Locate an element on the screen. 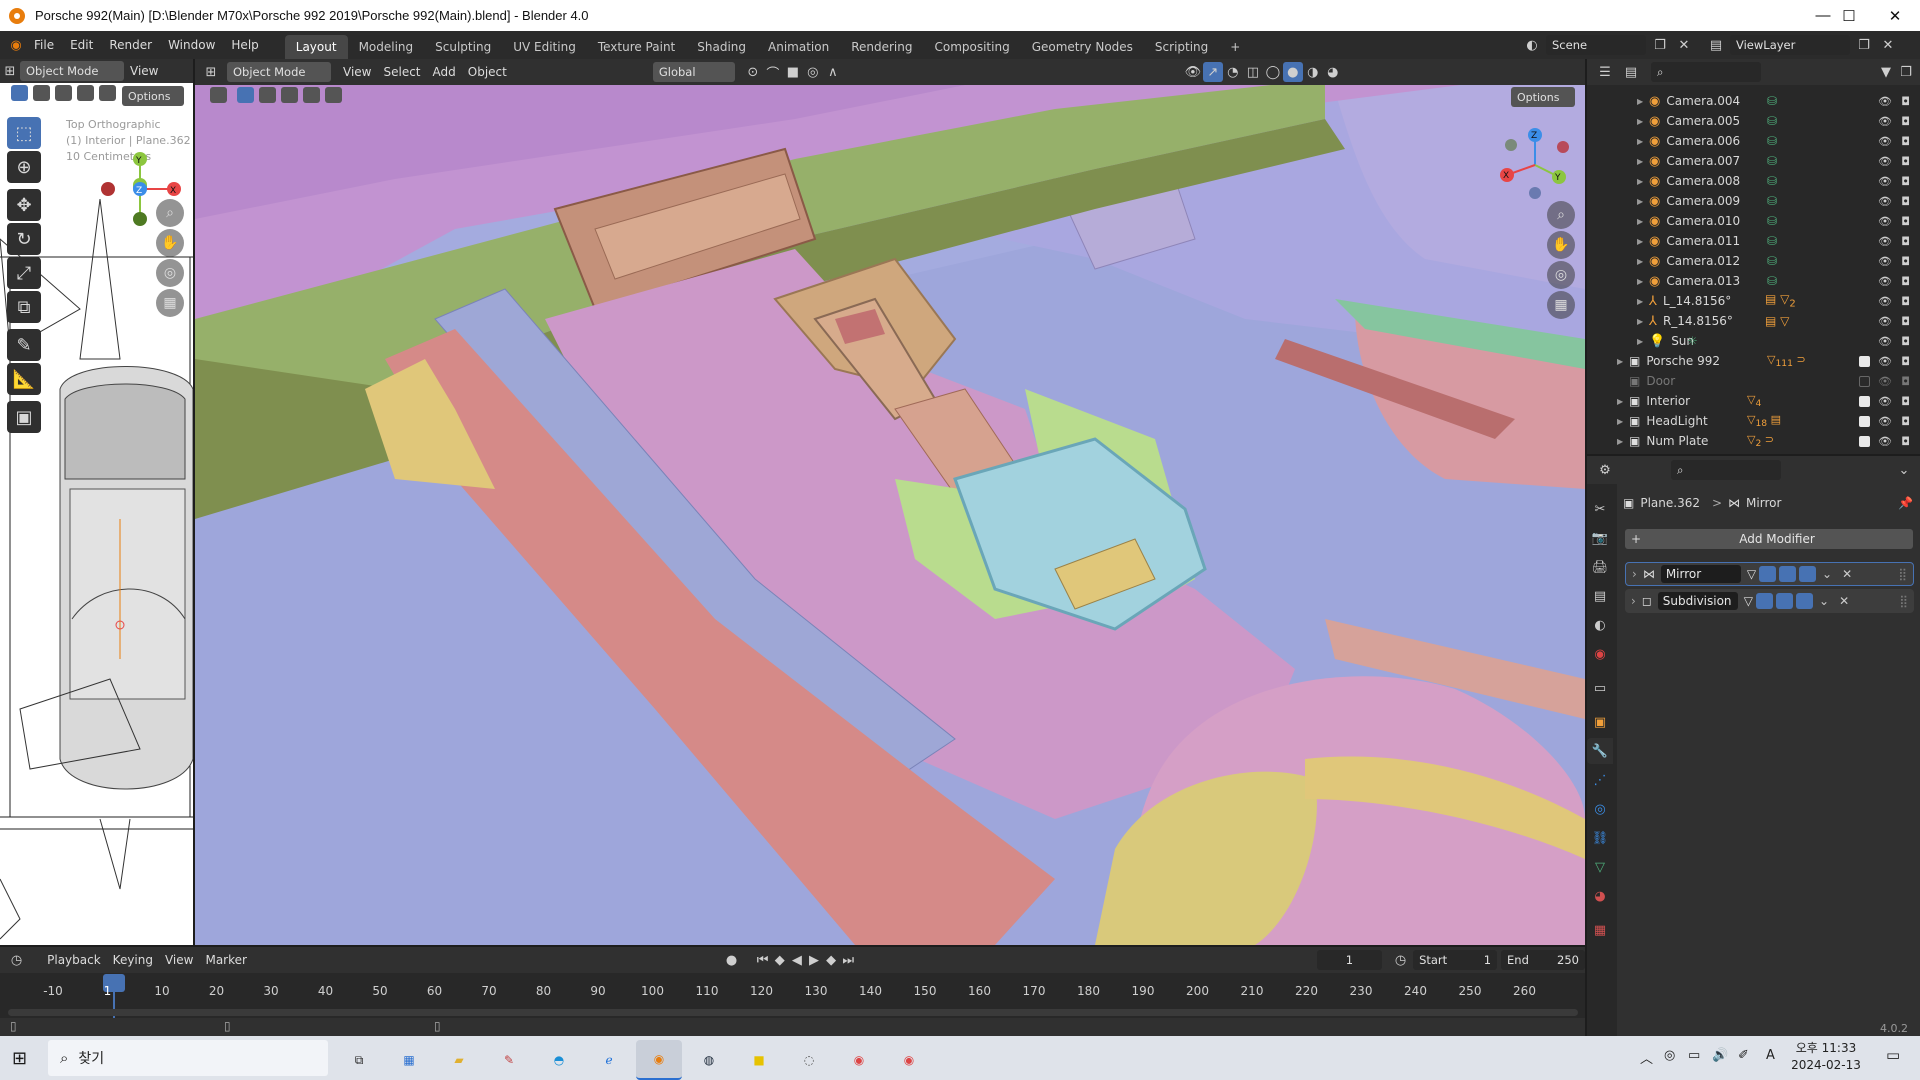 This screenshot has width=1920, height=1080. network-icon: ▭ is located at coordinates (1694, 1055).